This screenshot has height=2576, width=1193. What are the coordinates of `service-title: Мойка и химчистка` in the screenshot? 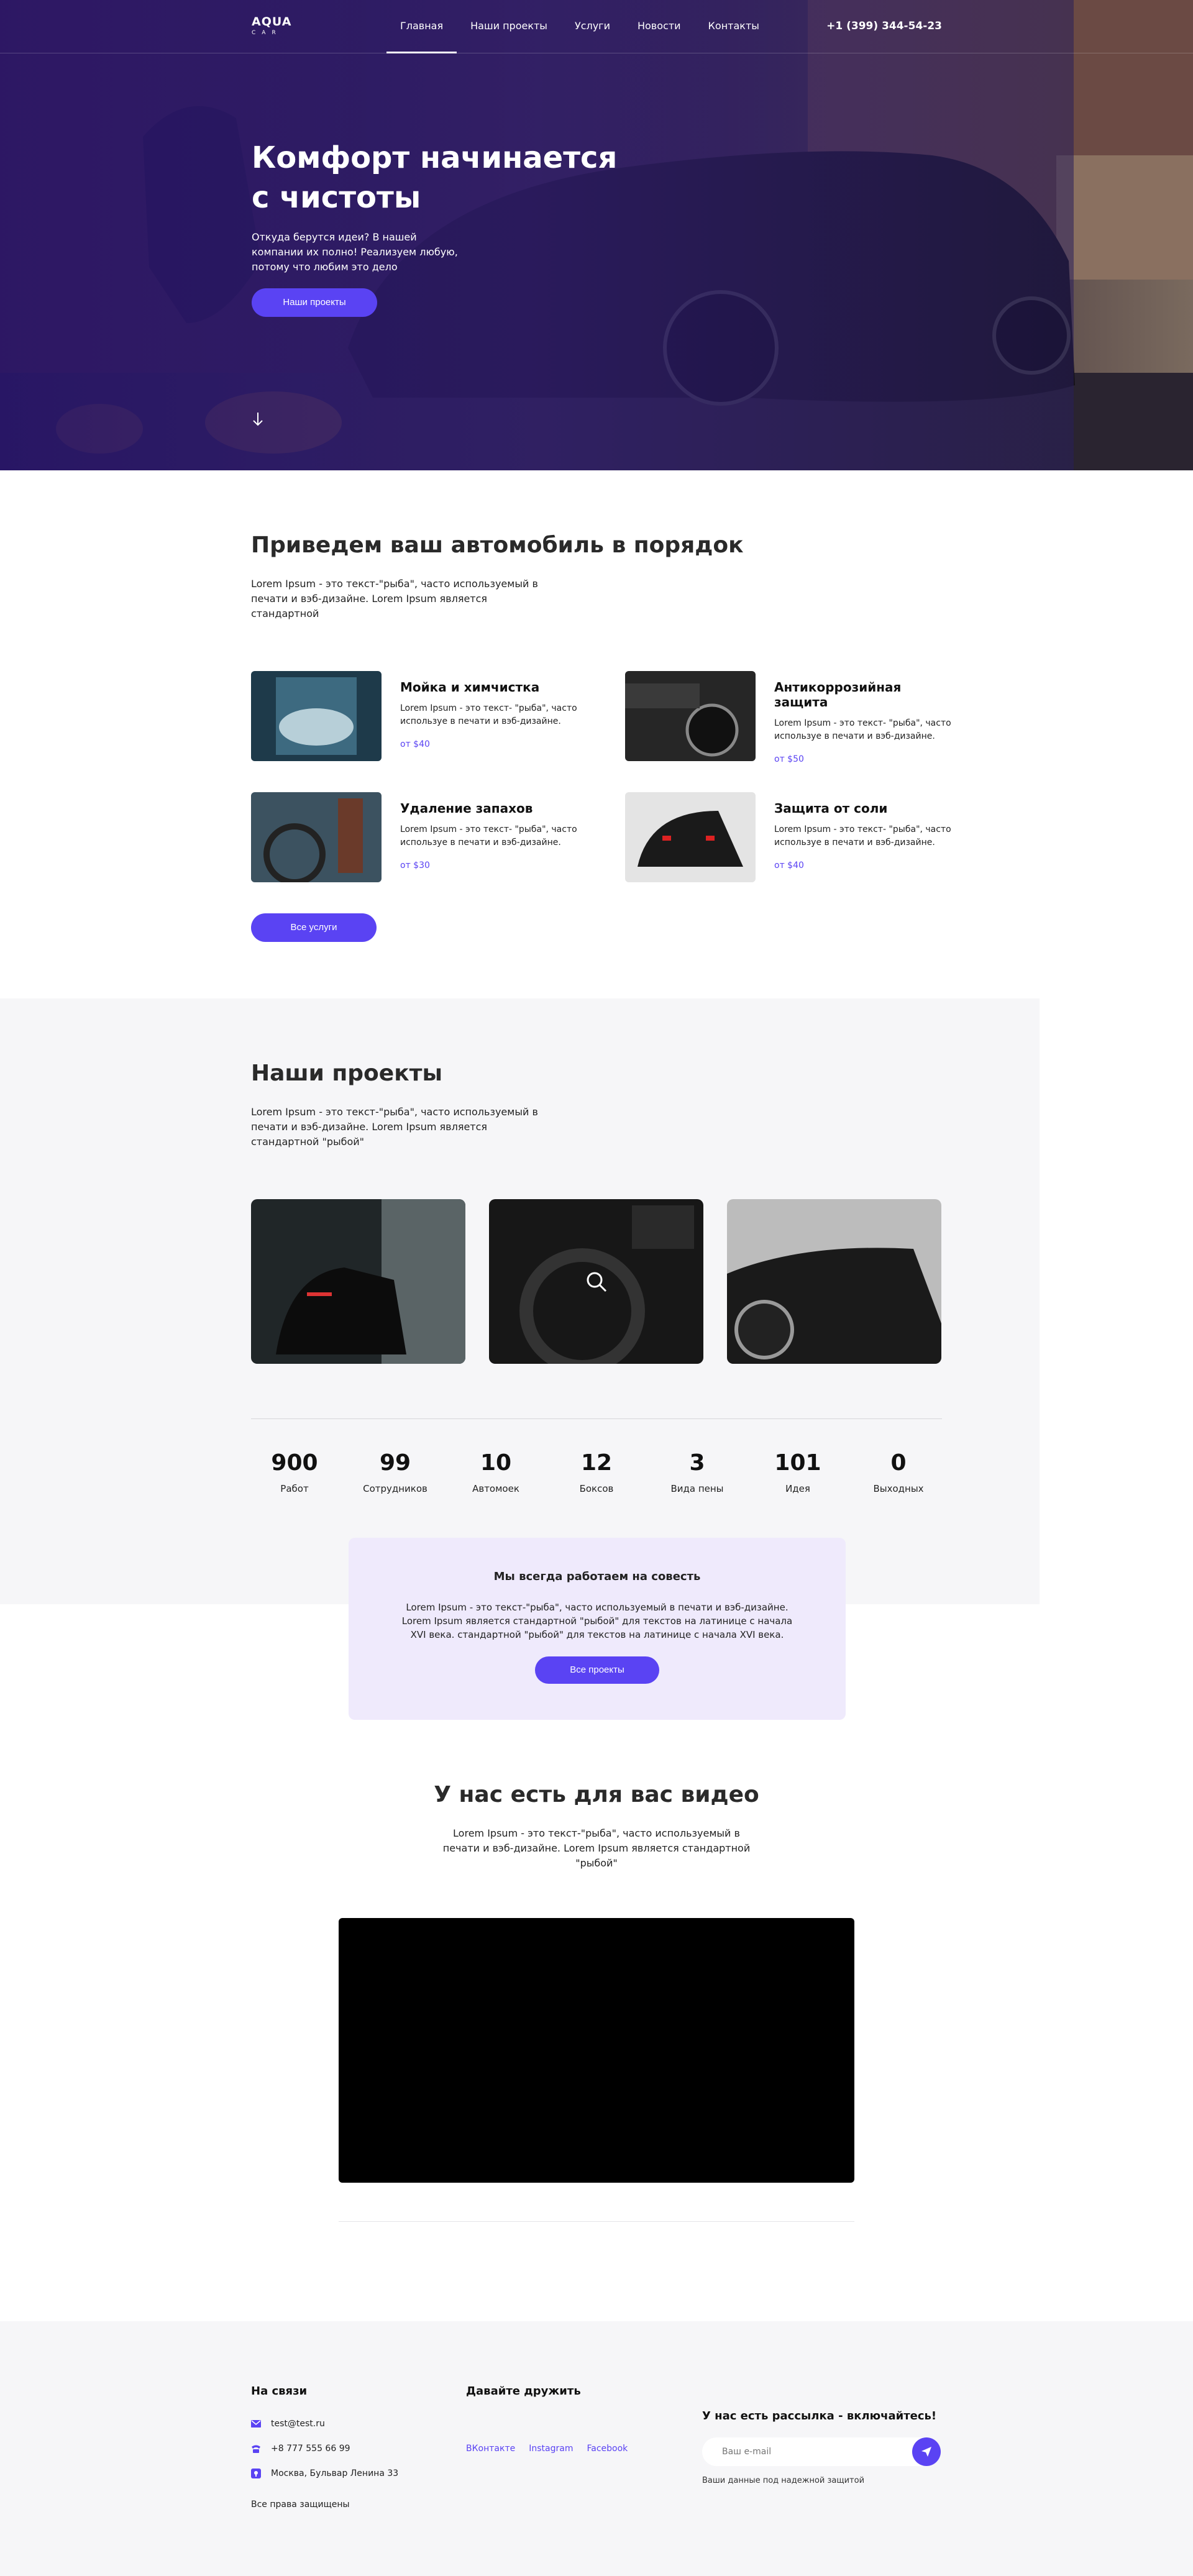 It's located at (470, 687).